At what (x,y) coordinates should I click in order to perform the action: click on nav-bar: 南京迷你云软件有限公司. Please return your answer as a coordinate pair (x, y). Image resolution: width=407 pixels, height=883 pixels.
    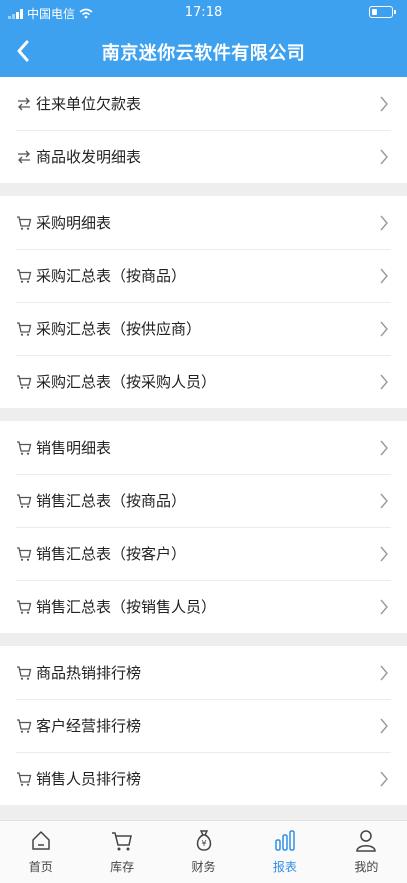
    Looking at the image, I should click on (203, 51).